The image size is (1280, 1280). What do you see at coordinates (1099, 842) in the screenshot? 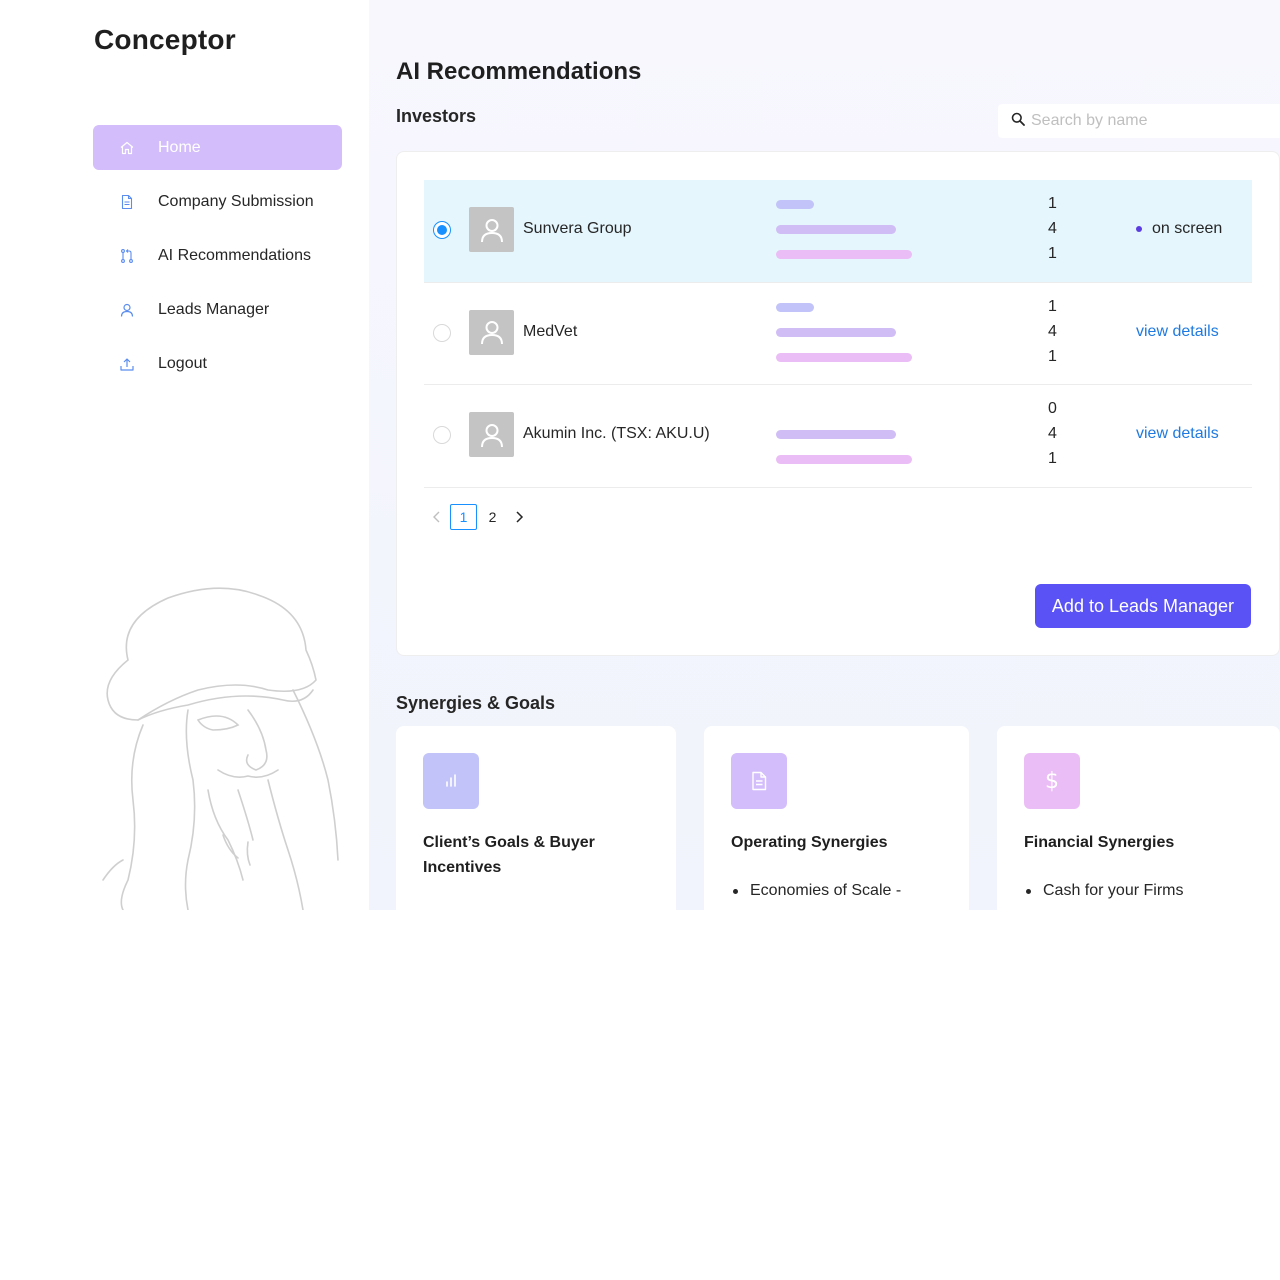
I see `synergy-card-title: Financial Synergies` at bounding box center [1099, 842].